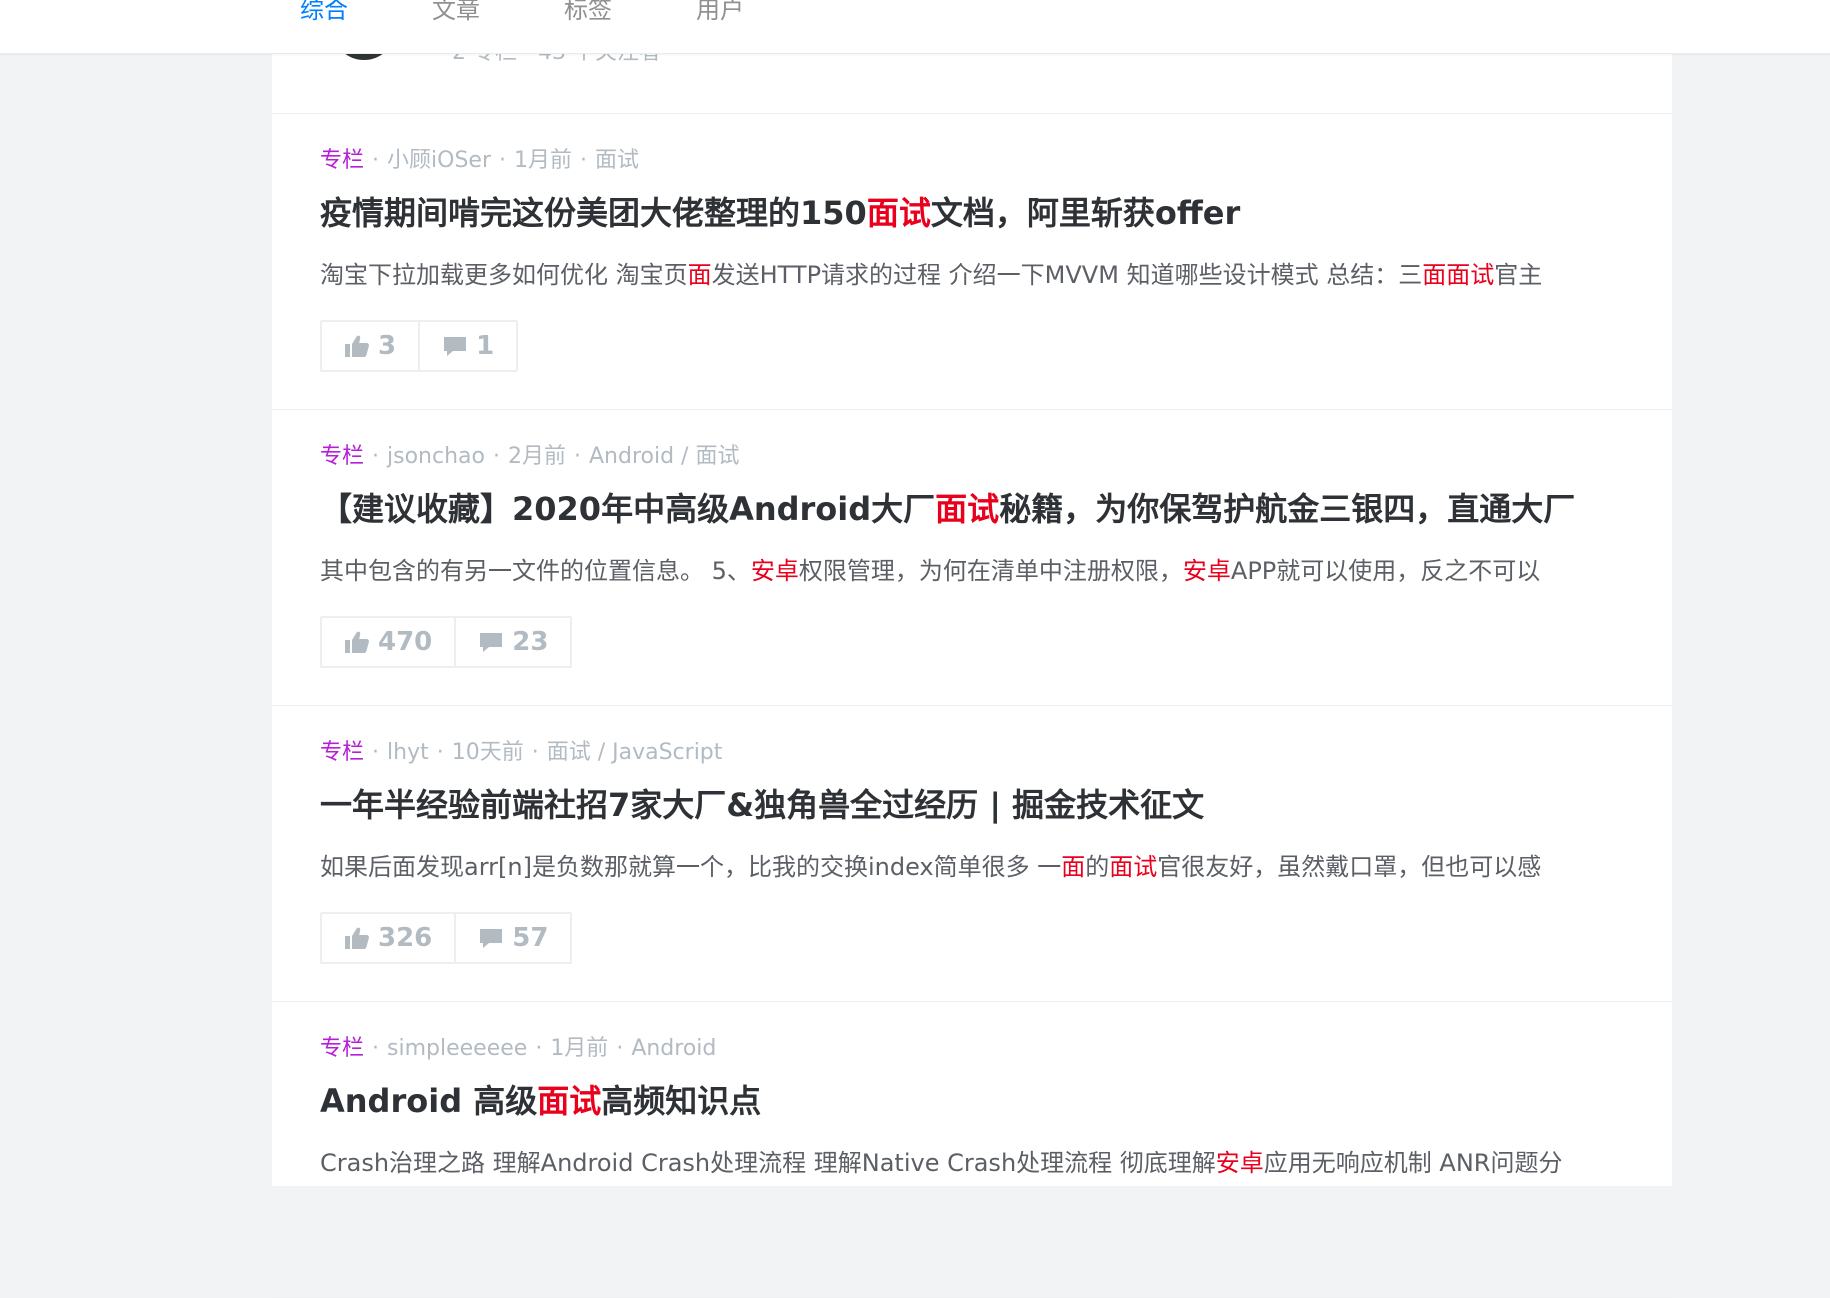 The height and width of the screenshot is (1298, 1830). What do you see at coordinates (1518, 275) in the screenshot?
I see `abstract-text: 官主` at bounding box center [1518, 275].